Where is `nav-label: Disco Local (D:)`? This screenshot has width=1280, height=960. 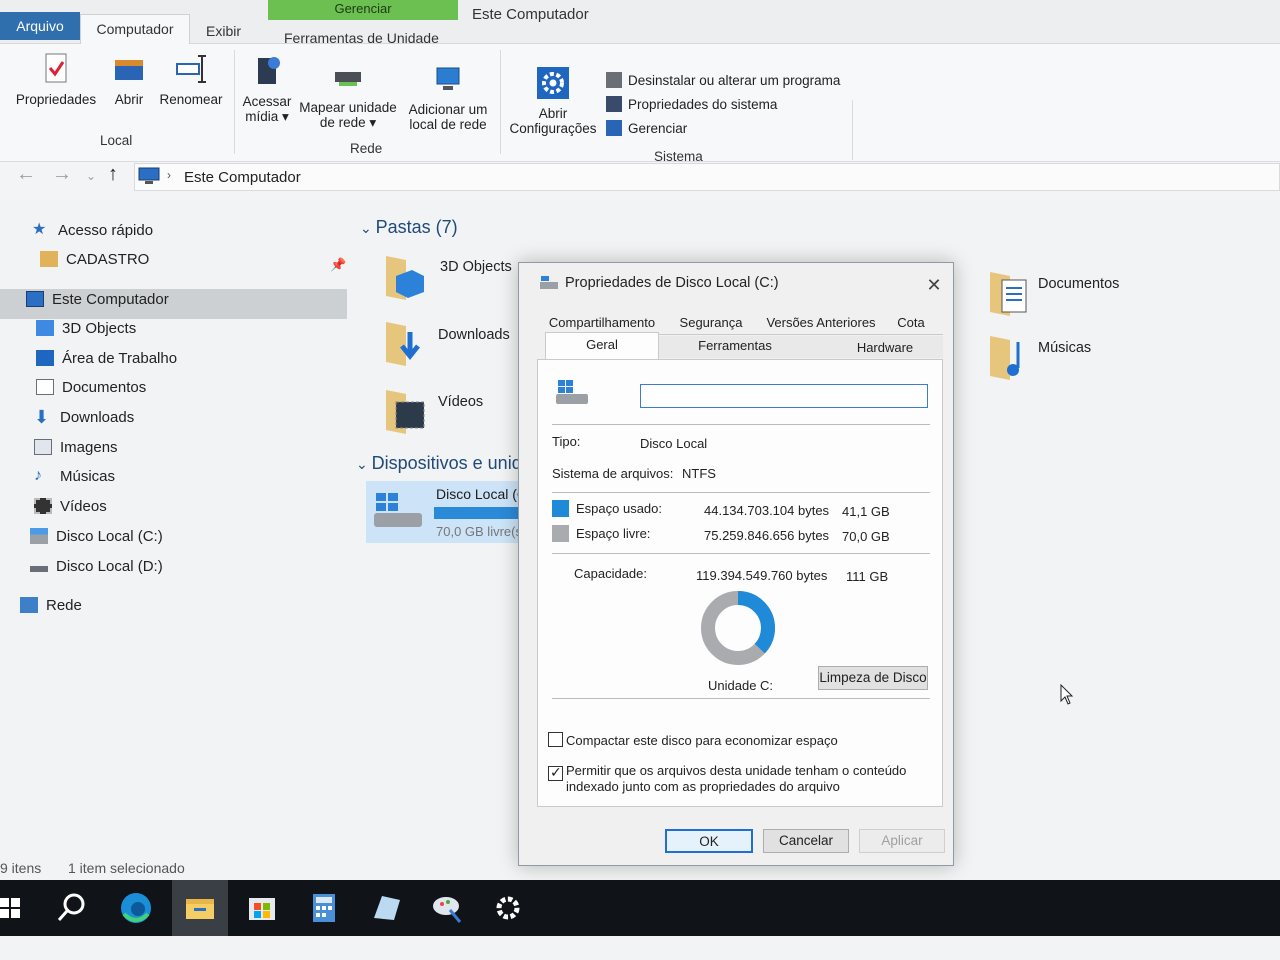 nav-label: Disco Local (D:) is located at coordinates (109, 566).